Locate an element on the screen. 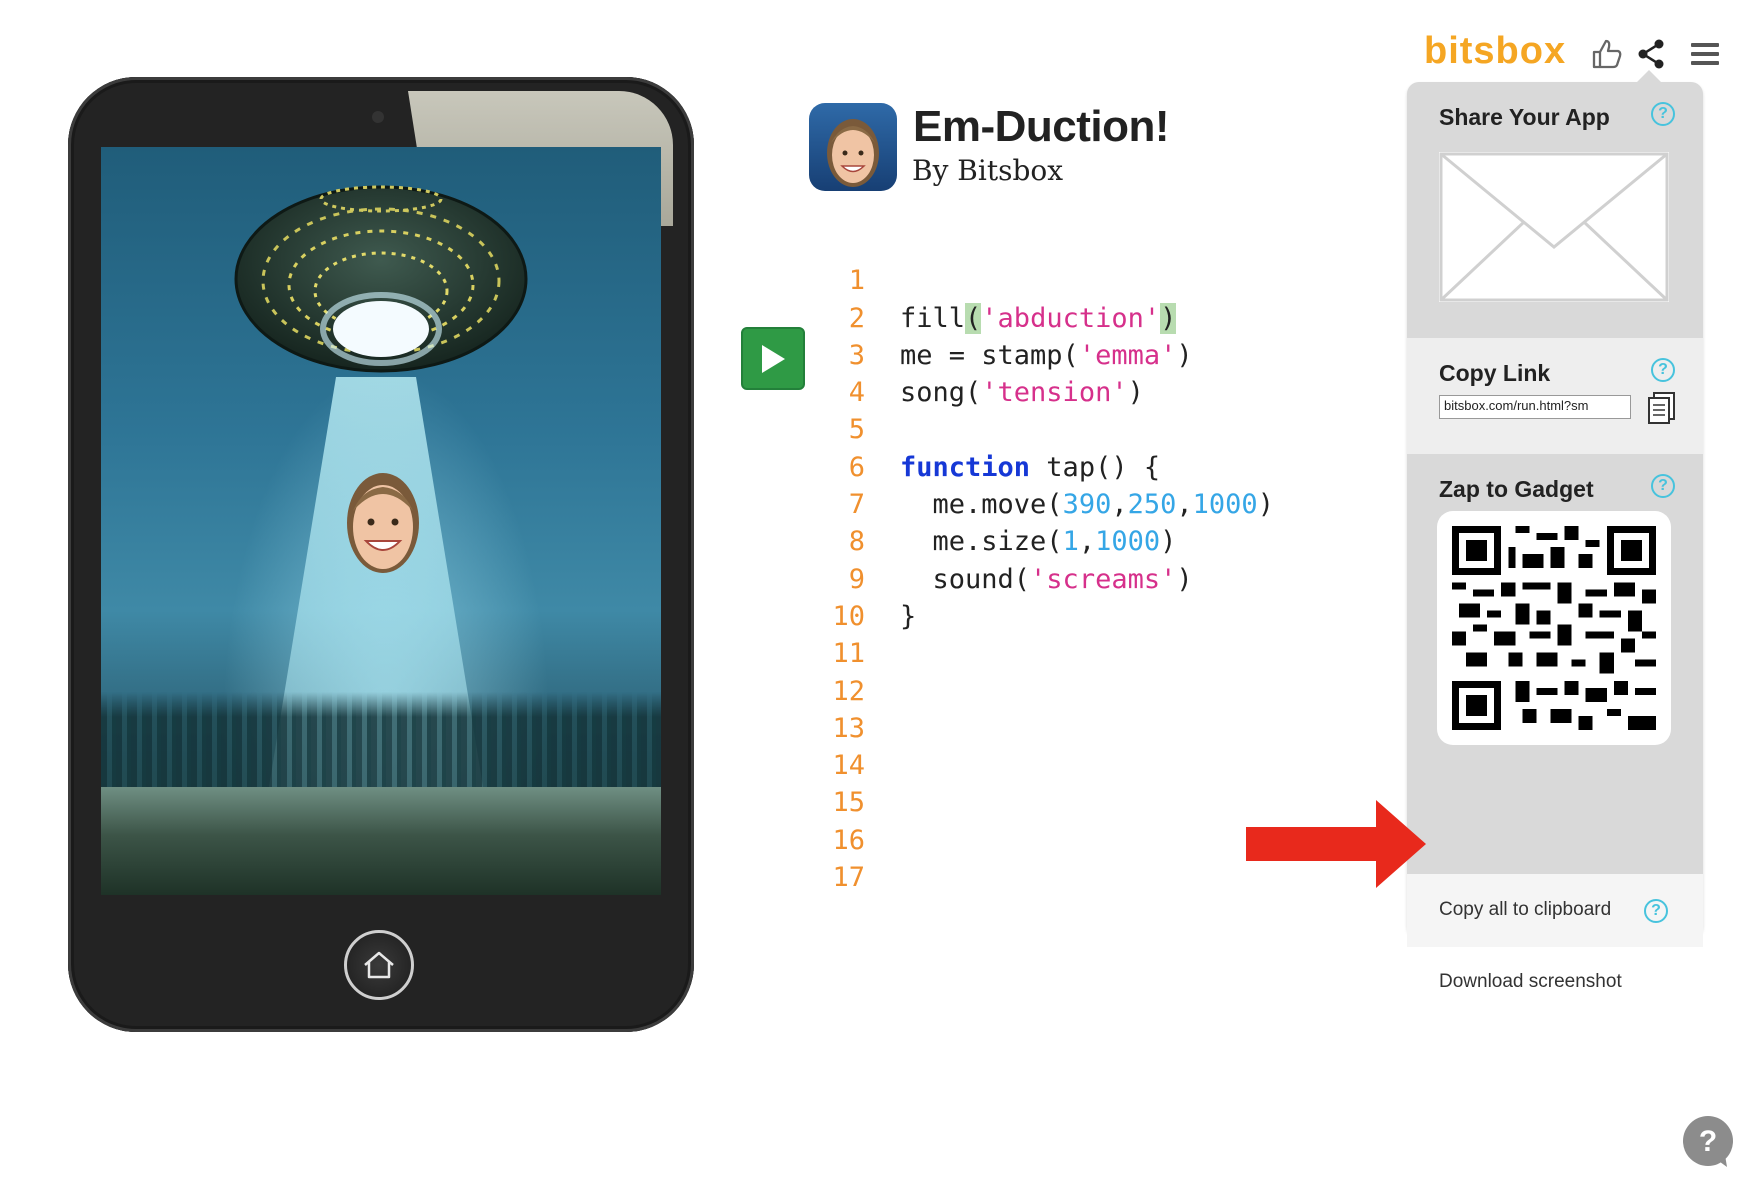 The width and height of the screenshot is (1756, 1190). code-line: 10 is located at coordinates (1100, 596).